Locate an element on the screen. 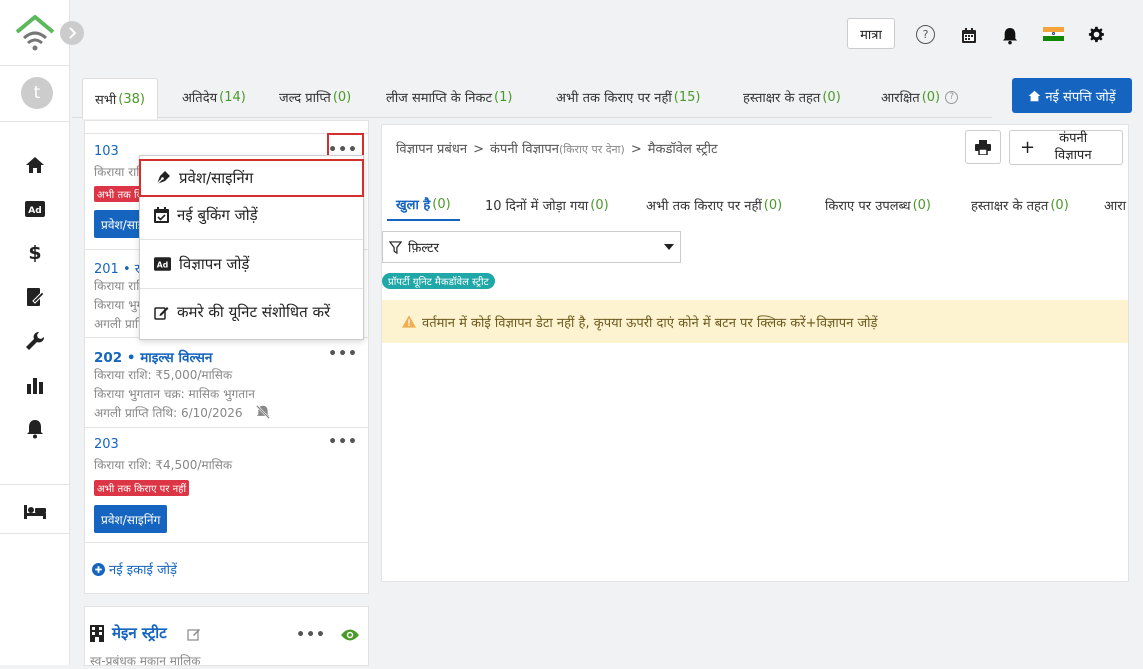  quantity-button: मात्रा is located at coordinates (871, 33).